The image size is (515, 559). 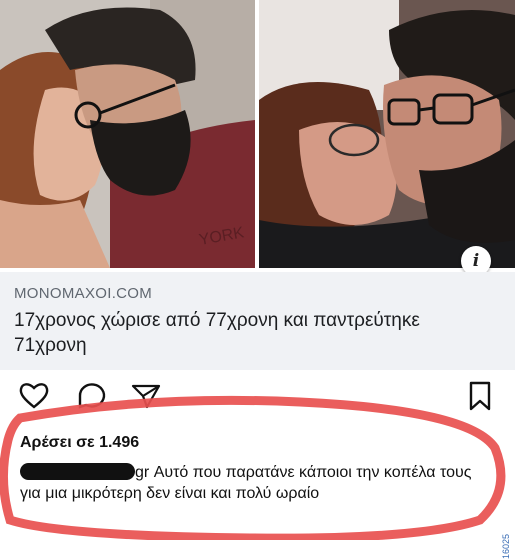 What do you see at coordinates (142, 472) in the screenshot?
I see `username-suffix: gr` at bounding box center [142, 472].